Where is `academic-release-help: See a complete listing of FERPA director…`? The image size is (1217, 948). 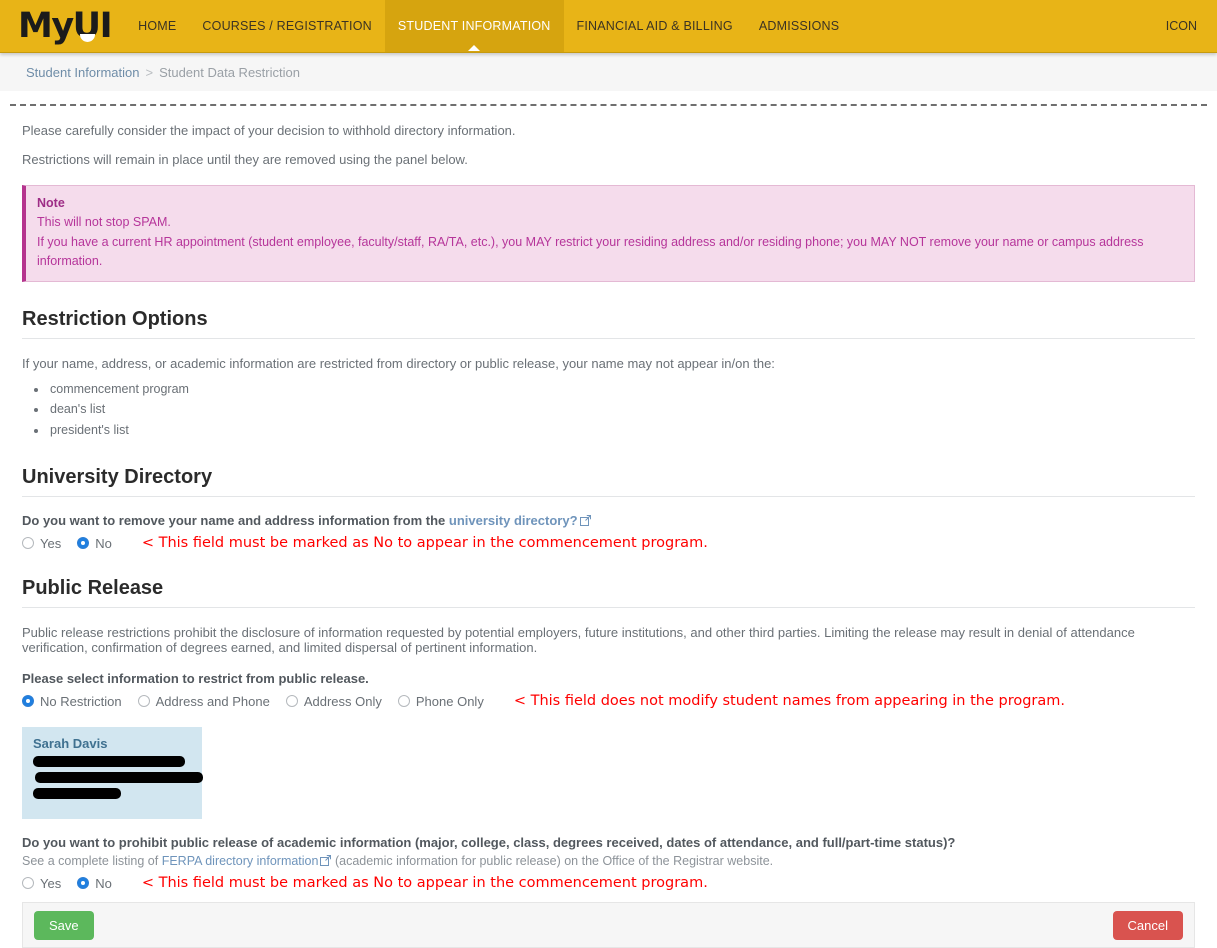
academic-release-help: See a complete listing of FERPA director… is located at coordinates (608, 861).